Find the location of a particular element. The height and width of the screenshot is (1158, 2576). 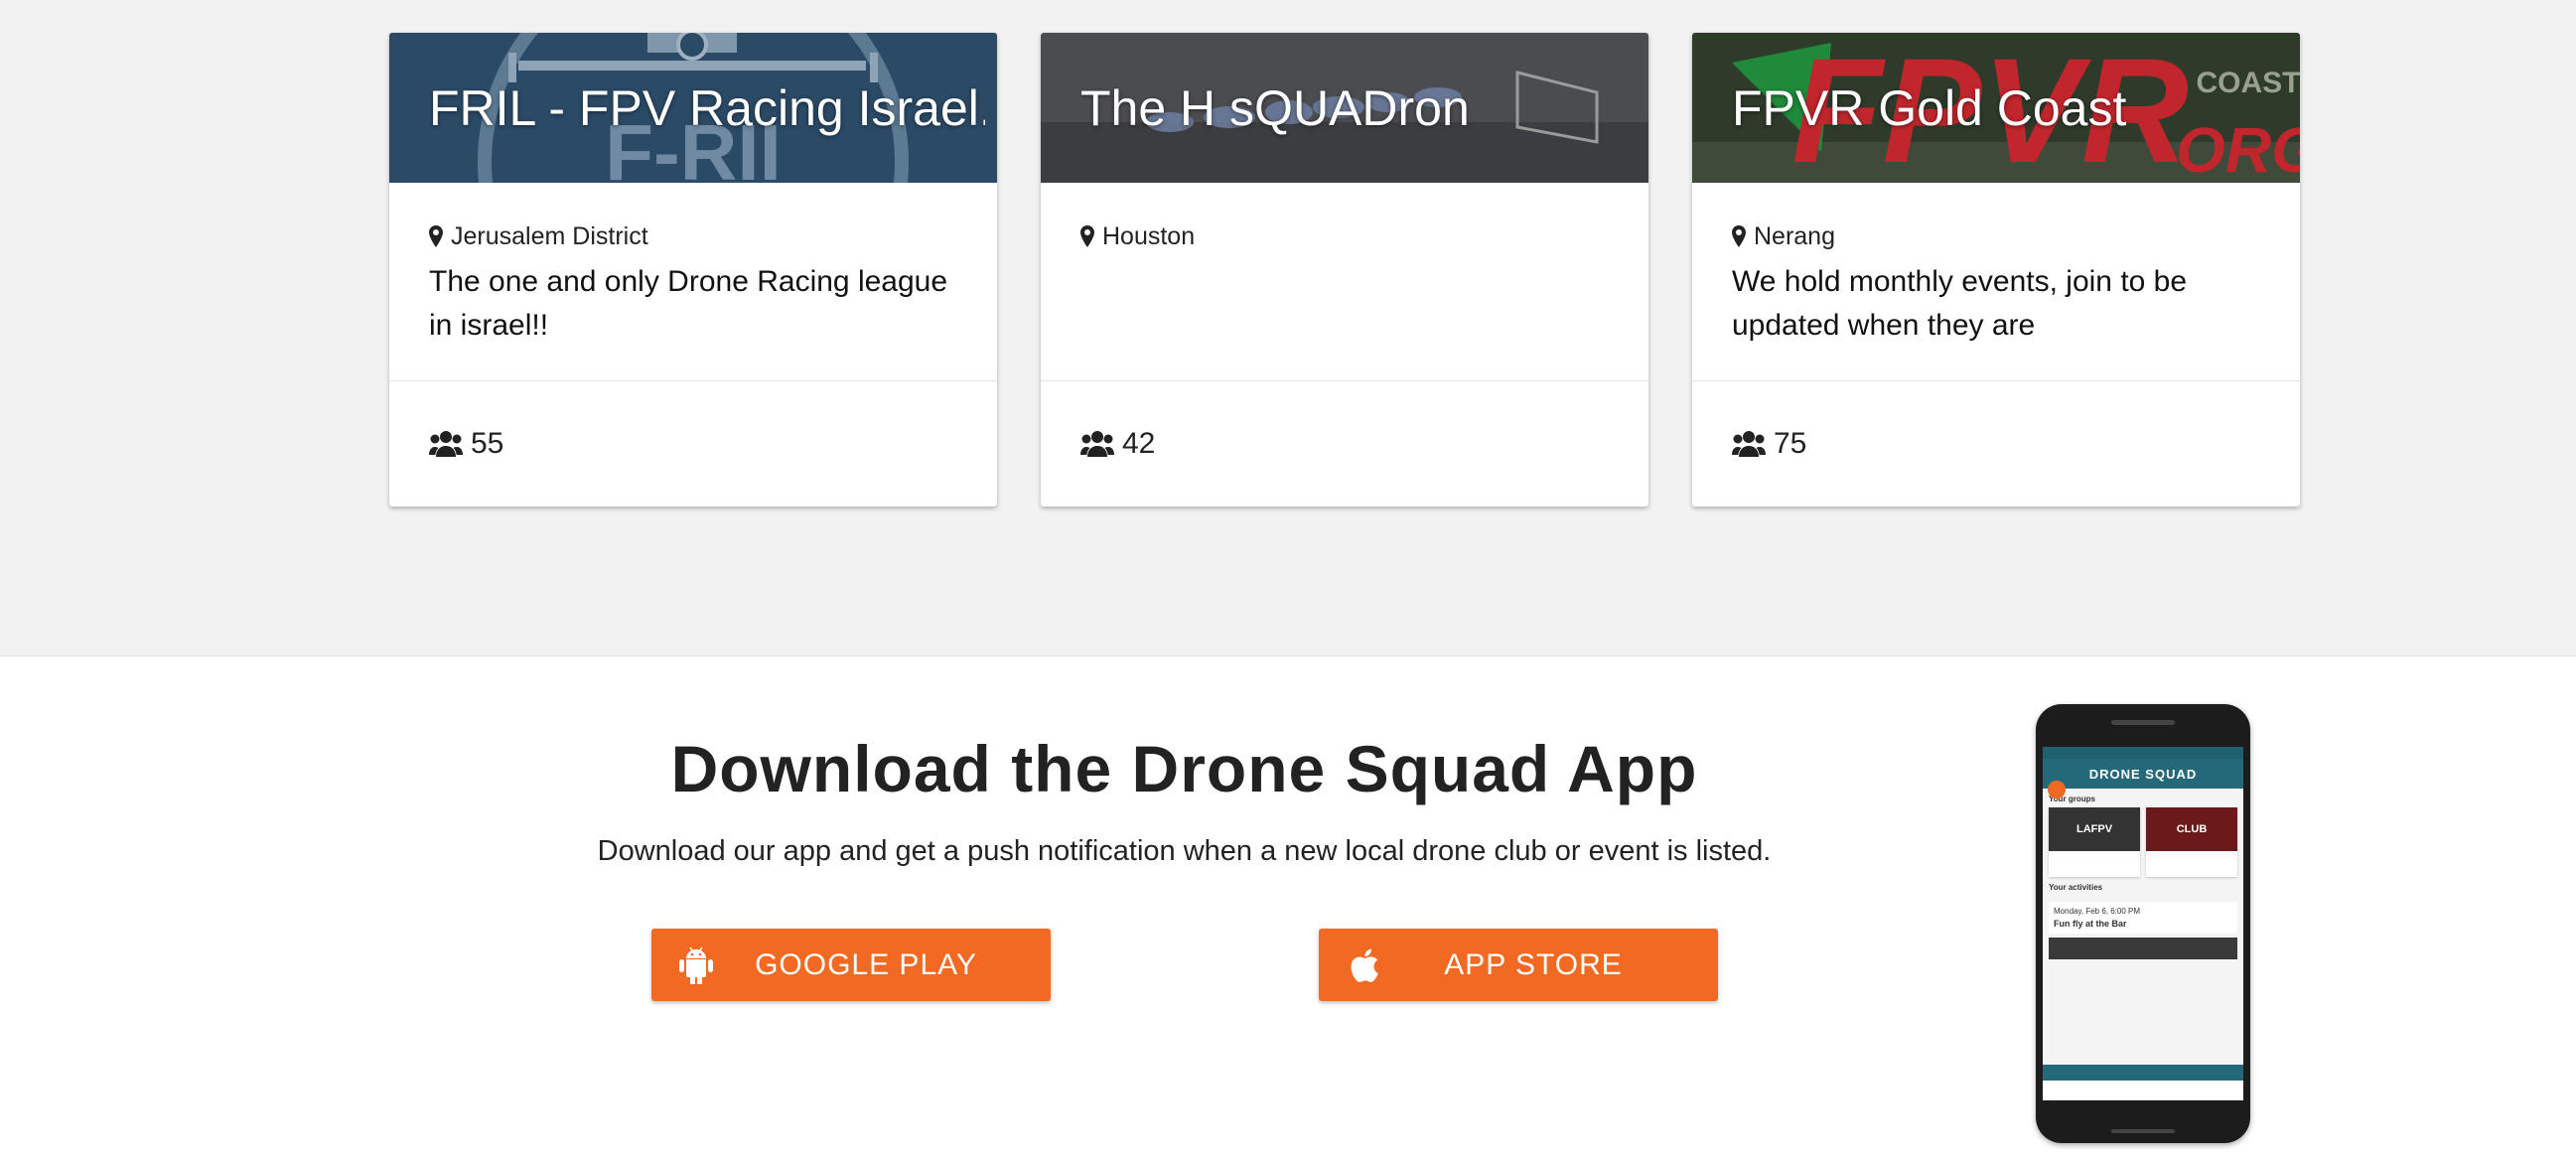

phone-system-nav is located at coordinates (2143, 1090).